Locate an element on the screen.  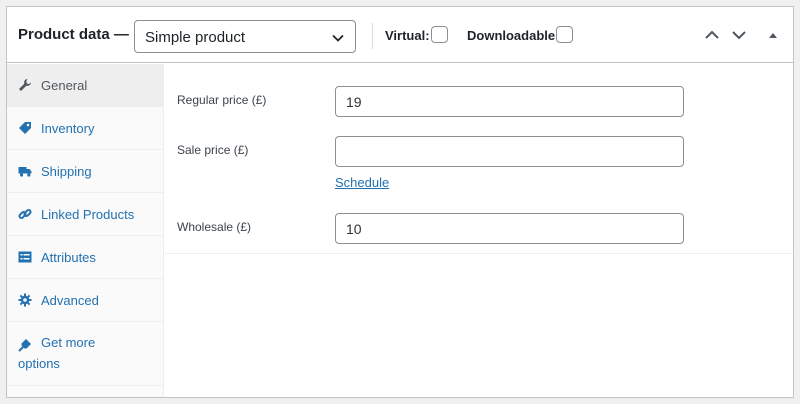
tab-label: Attributes is located at coordinates (68, 257).